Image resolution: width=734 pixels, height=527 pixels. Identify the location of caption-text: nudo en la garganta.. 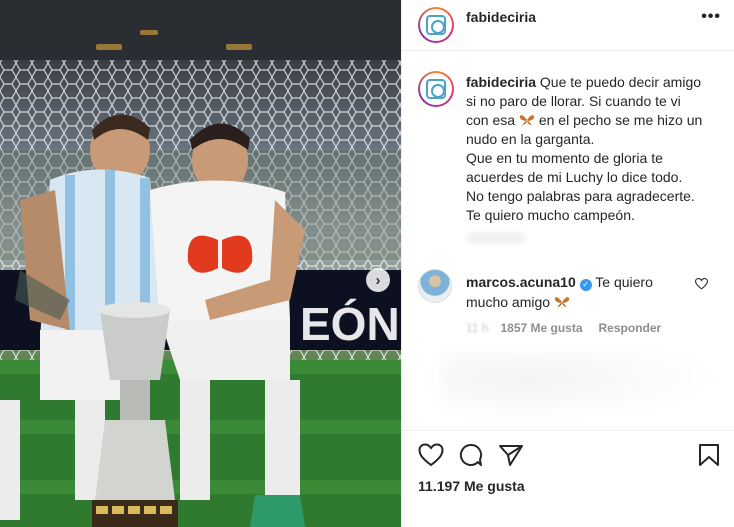
(530, 139).